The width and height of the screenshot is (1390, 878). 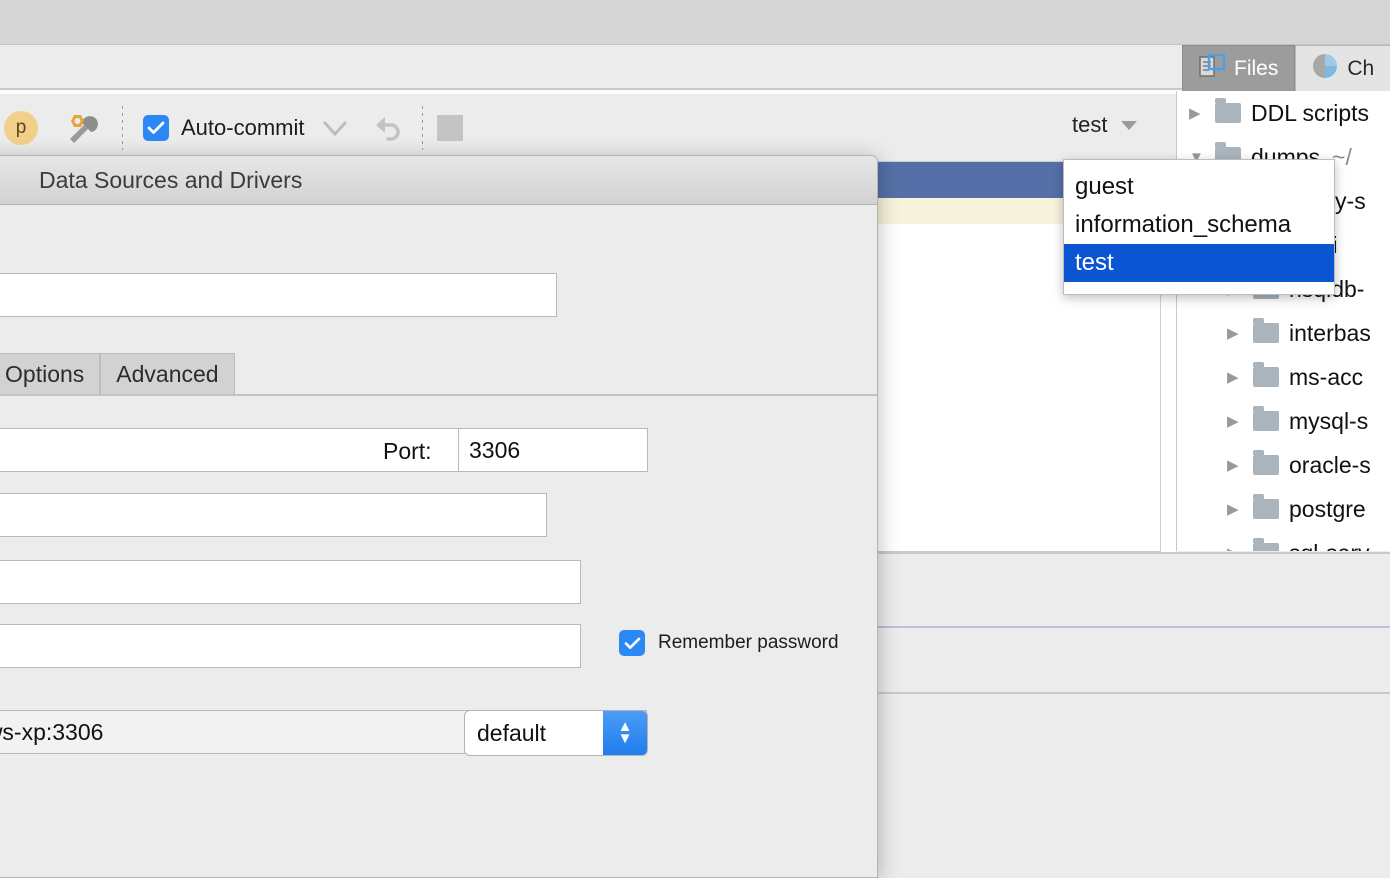 What do you see at coordinates (1310, 112) in the screenshot?
I see `tree-item-label: DDL scripts` at bounding box center [1310, 112].